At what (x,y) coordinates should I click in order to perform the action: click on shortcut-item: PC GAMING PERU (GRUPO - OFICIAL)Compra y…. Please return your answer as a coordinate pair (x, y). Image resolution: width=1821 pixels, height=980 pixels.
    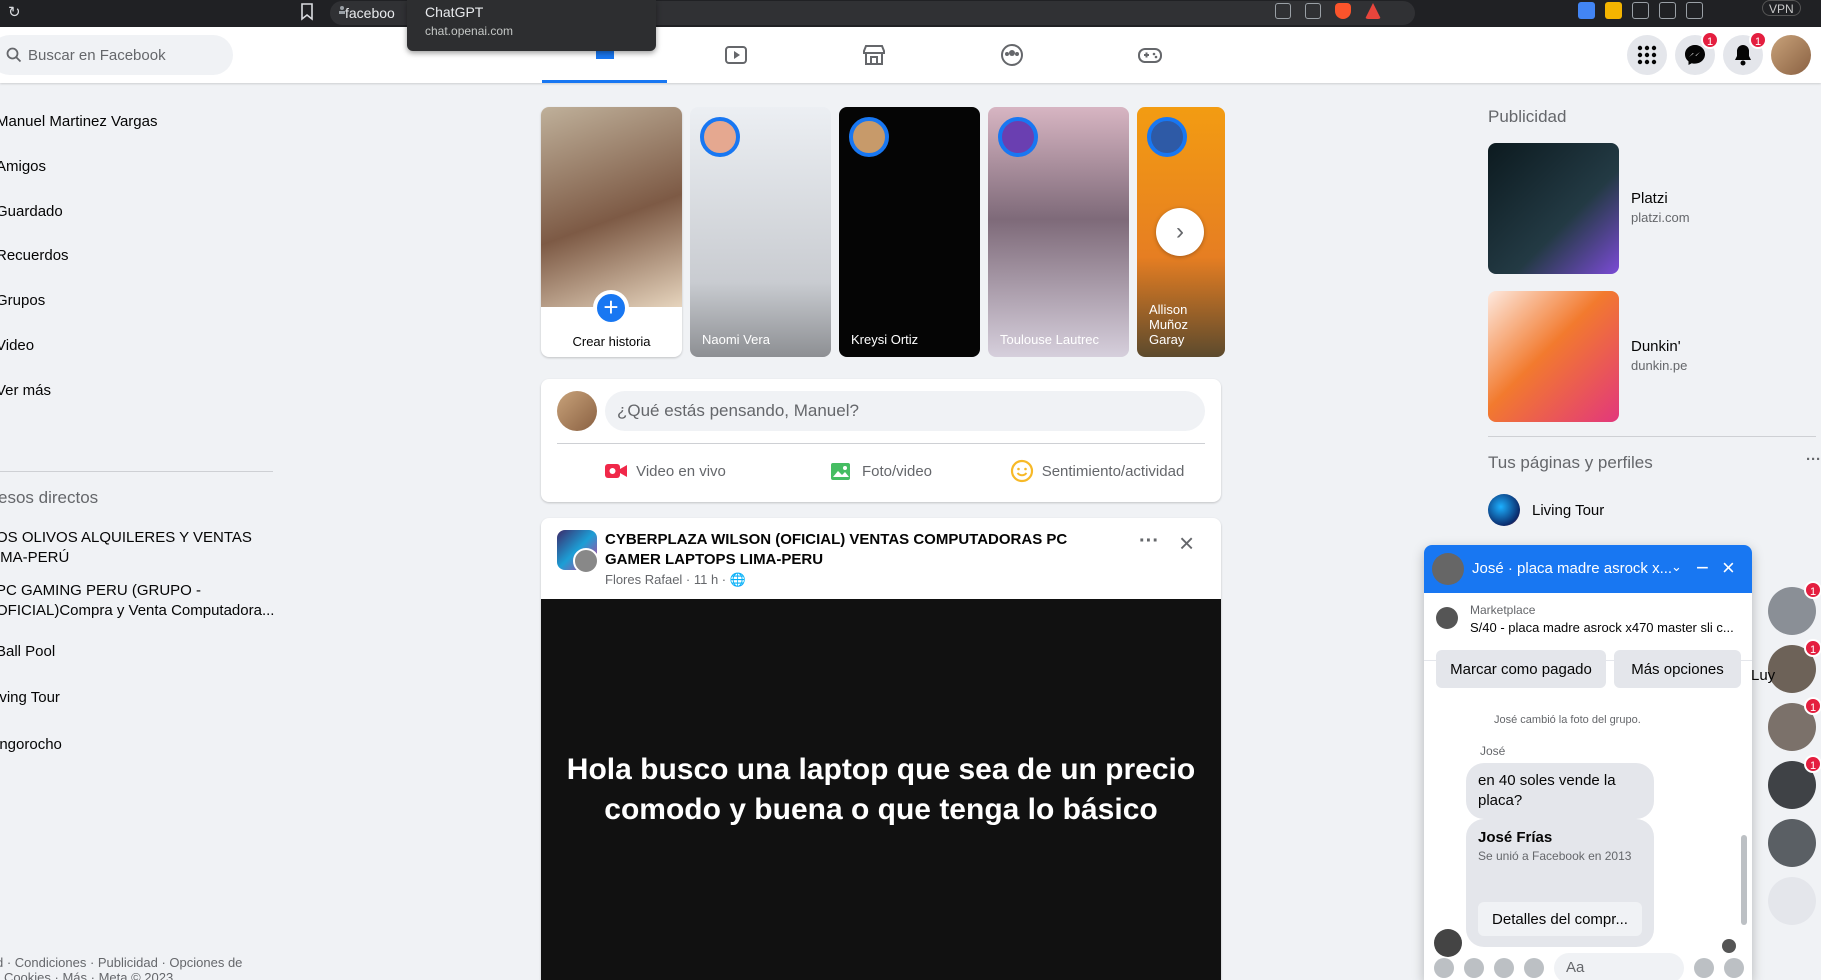
    Looking at the image, I should click on (137, 601).